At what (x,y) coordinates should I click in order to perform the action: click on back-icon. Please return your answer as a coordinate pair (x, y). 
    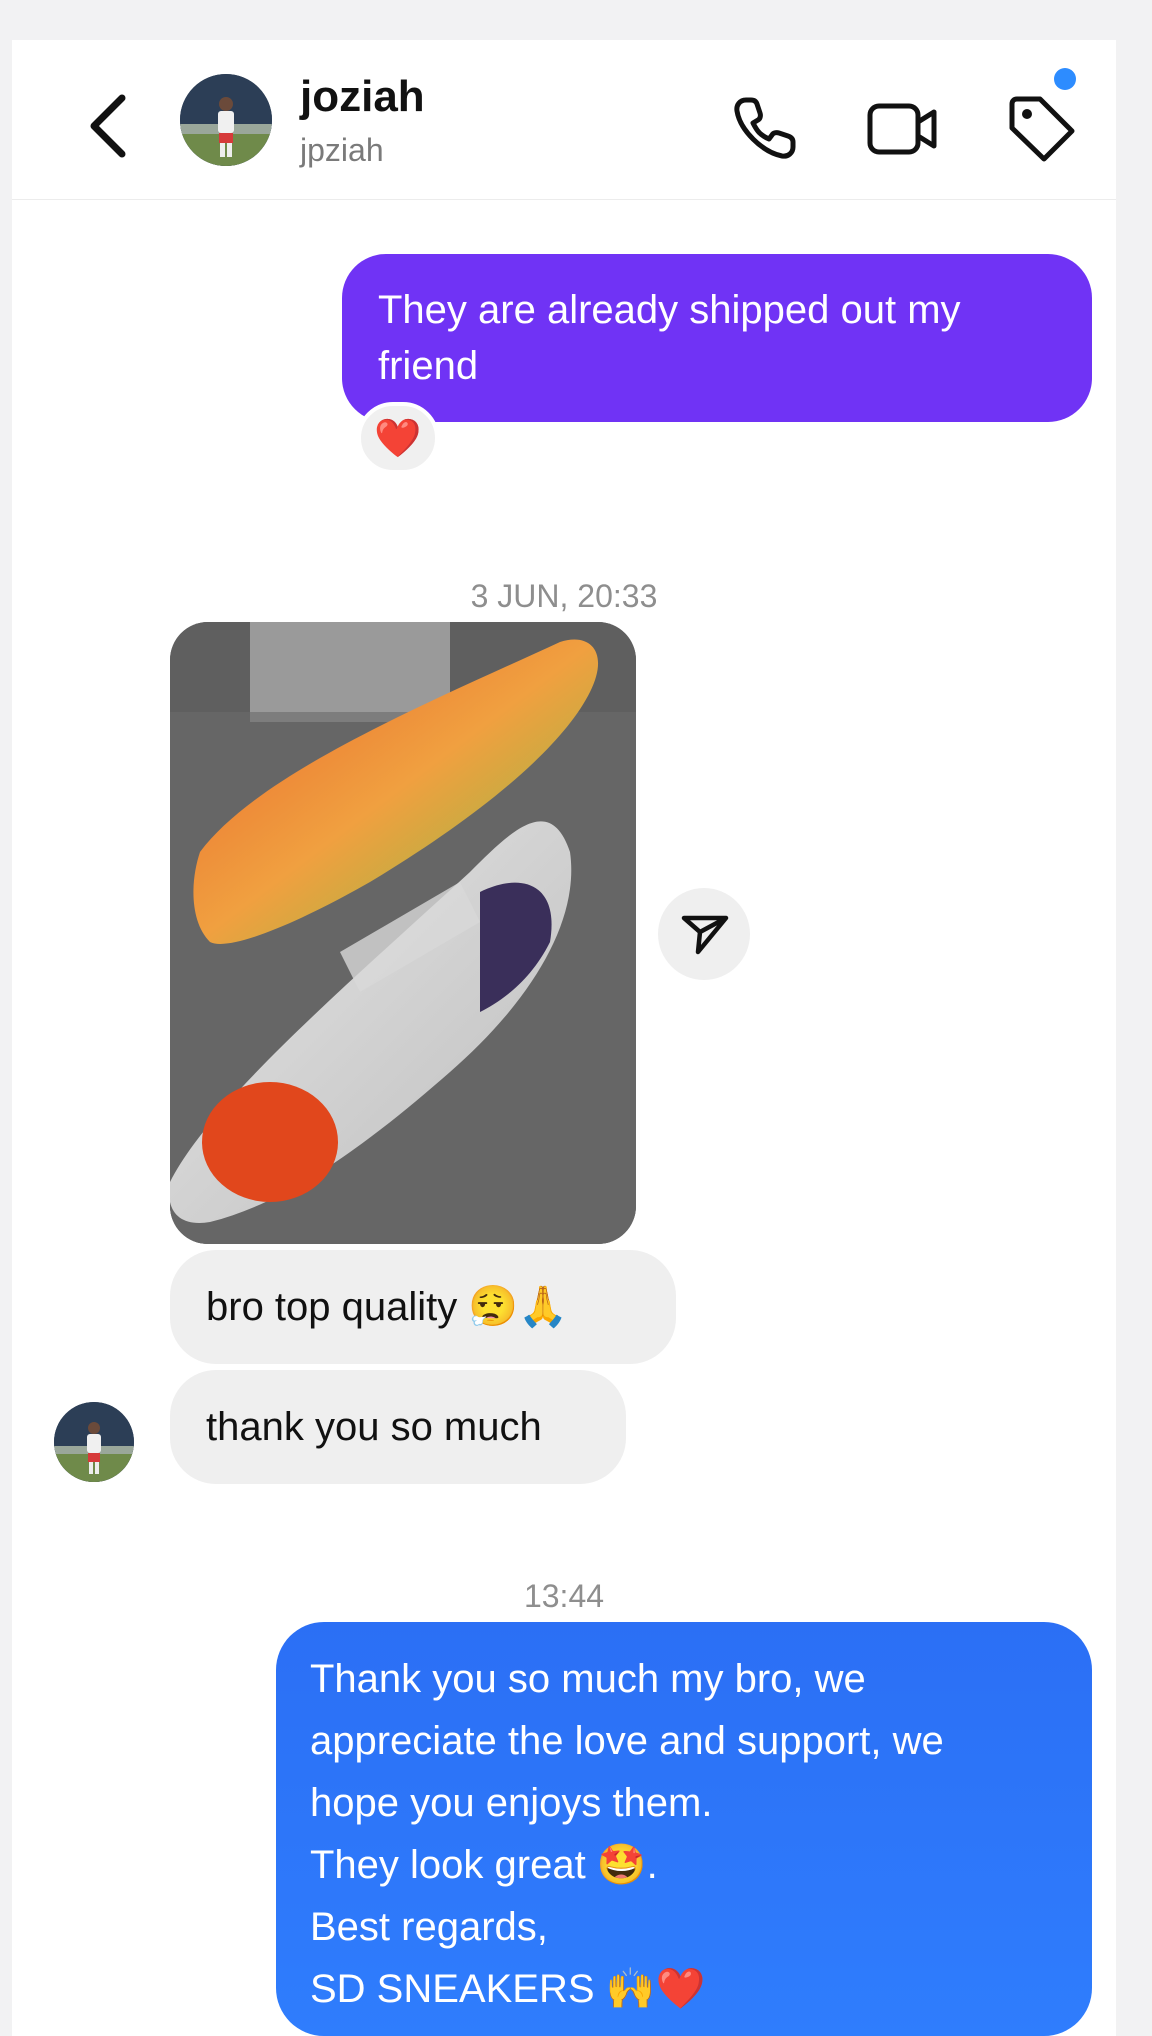
    Looking at the image, I should click on (110, 126).